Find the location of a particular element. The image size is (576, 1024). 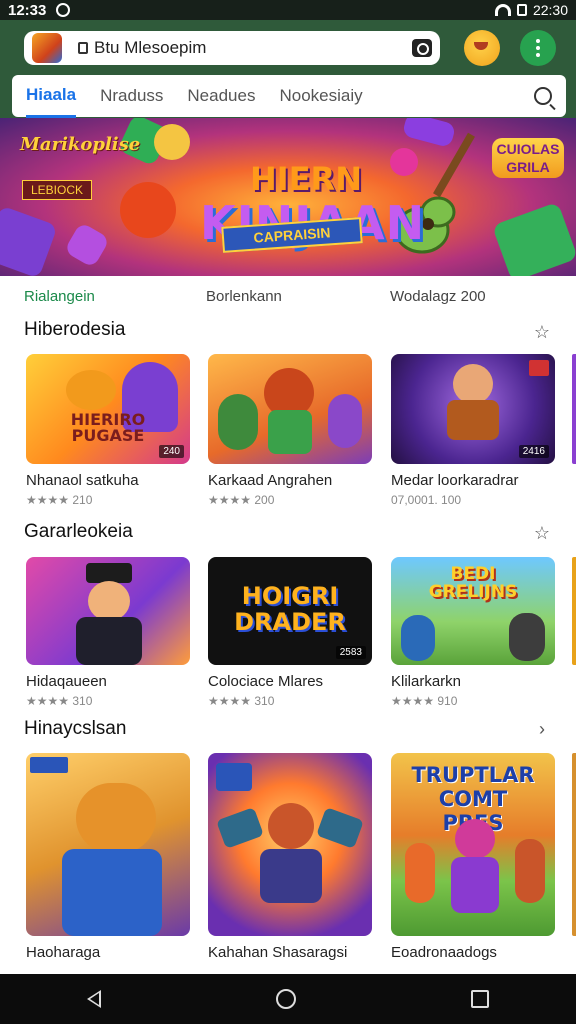

chevron-right-icon: › is located at coordinates (542, 729).